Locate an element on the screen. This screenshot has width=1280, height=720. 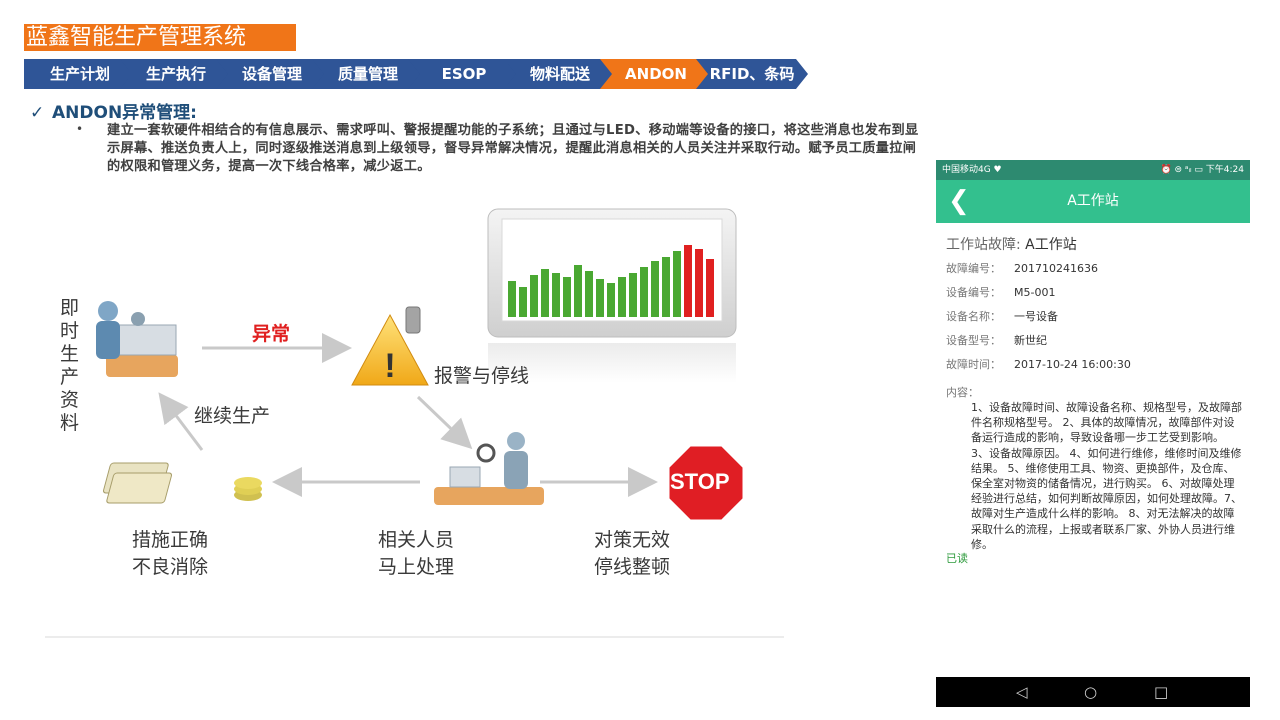
countermeasure-line-1: 对策无效 is located at coordinates (632, 540).